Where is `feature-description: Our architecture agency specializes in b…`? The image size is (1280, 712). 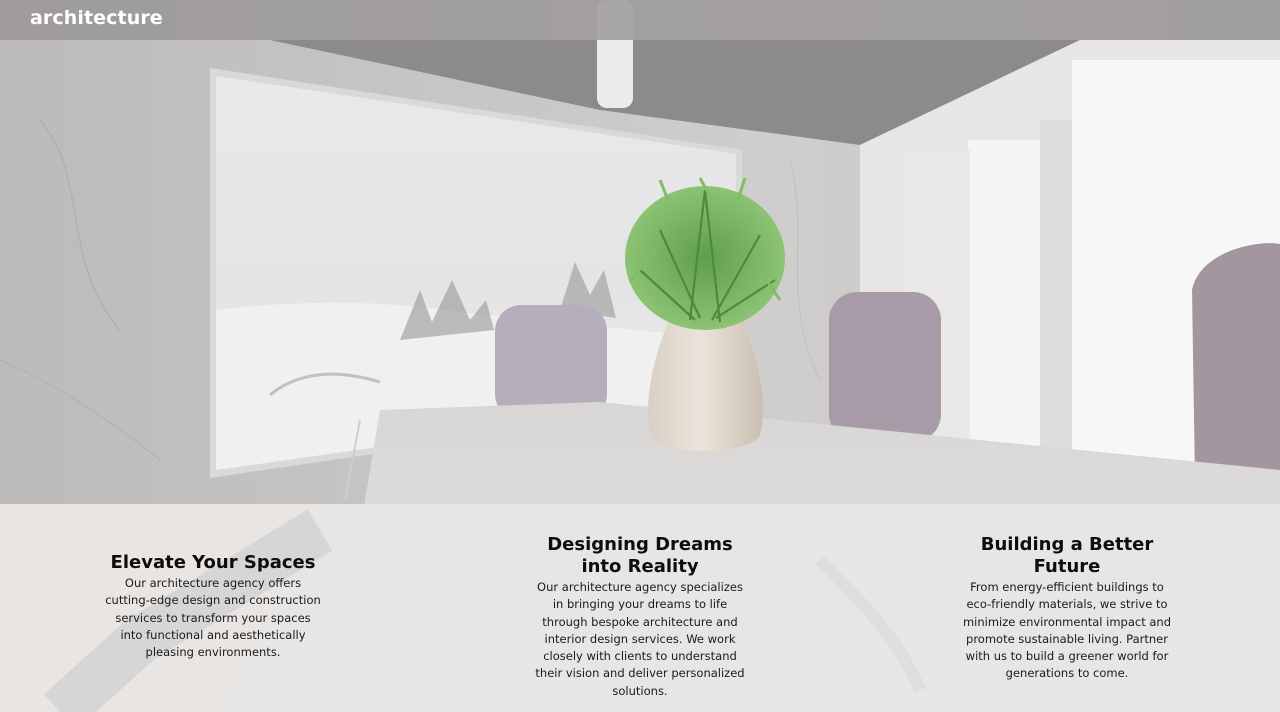 feature-description: Our architecture agency specializes in b… is located at coordinates (640, 639).